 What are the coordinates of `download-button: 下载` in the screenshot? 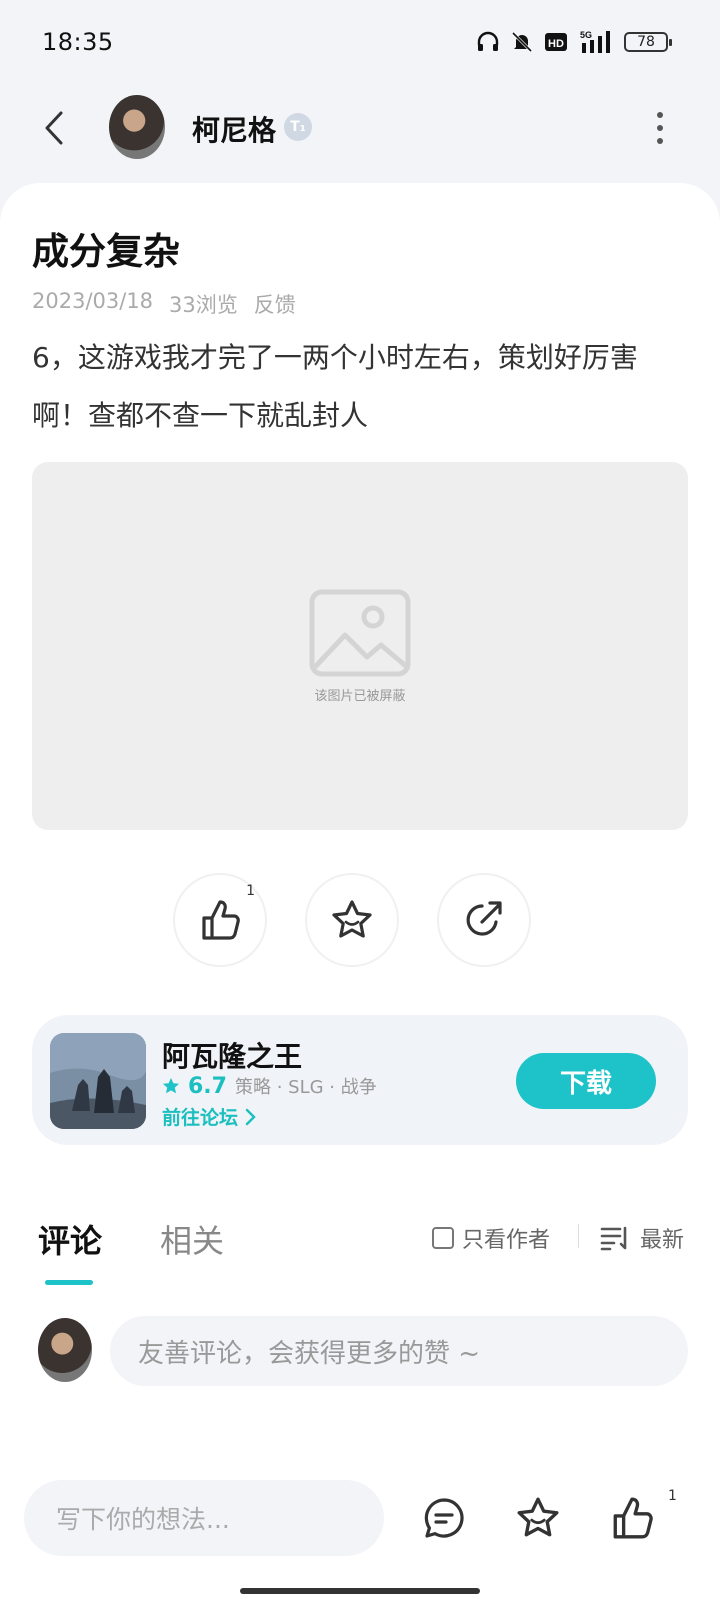 It's located at (586, 1081).